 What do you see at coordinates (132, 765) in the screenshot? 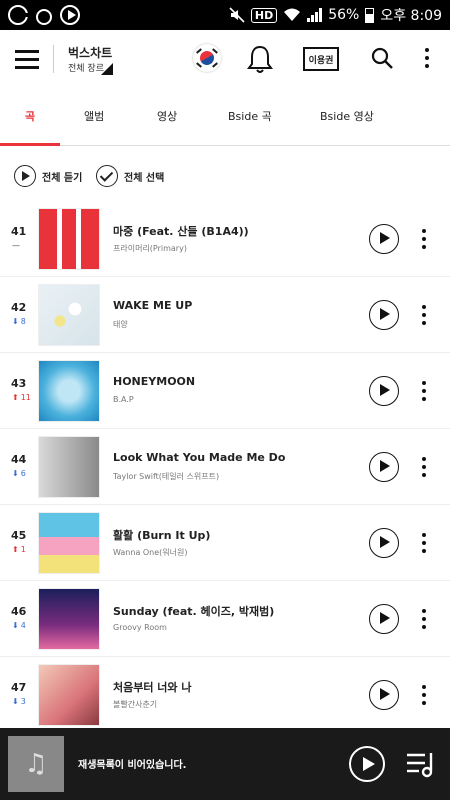
I see `empty-playlist-text: 재생목록이 비어있습니다.` at bounding box center [132, 765].